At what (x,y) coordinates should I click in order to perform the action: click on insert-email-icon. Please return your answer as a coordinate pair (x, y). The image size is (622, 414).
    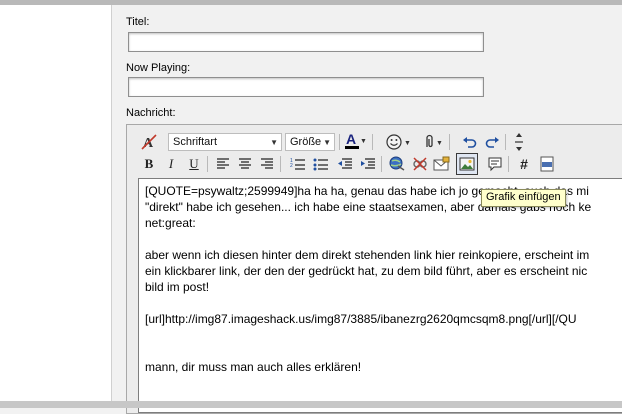
    Looking at the image, I should click on (442, 164).